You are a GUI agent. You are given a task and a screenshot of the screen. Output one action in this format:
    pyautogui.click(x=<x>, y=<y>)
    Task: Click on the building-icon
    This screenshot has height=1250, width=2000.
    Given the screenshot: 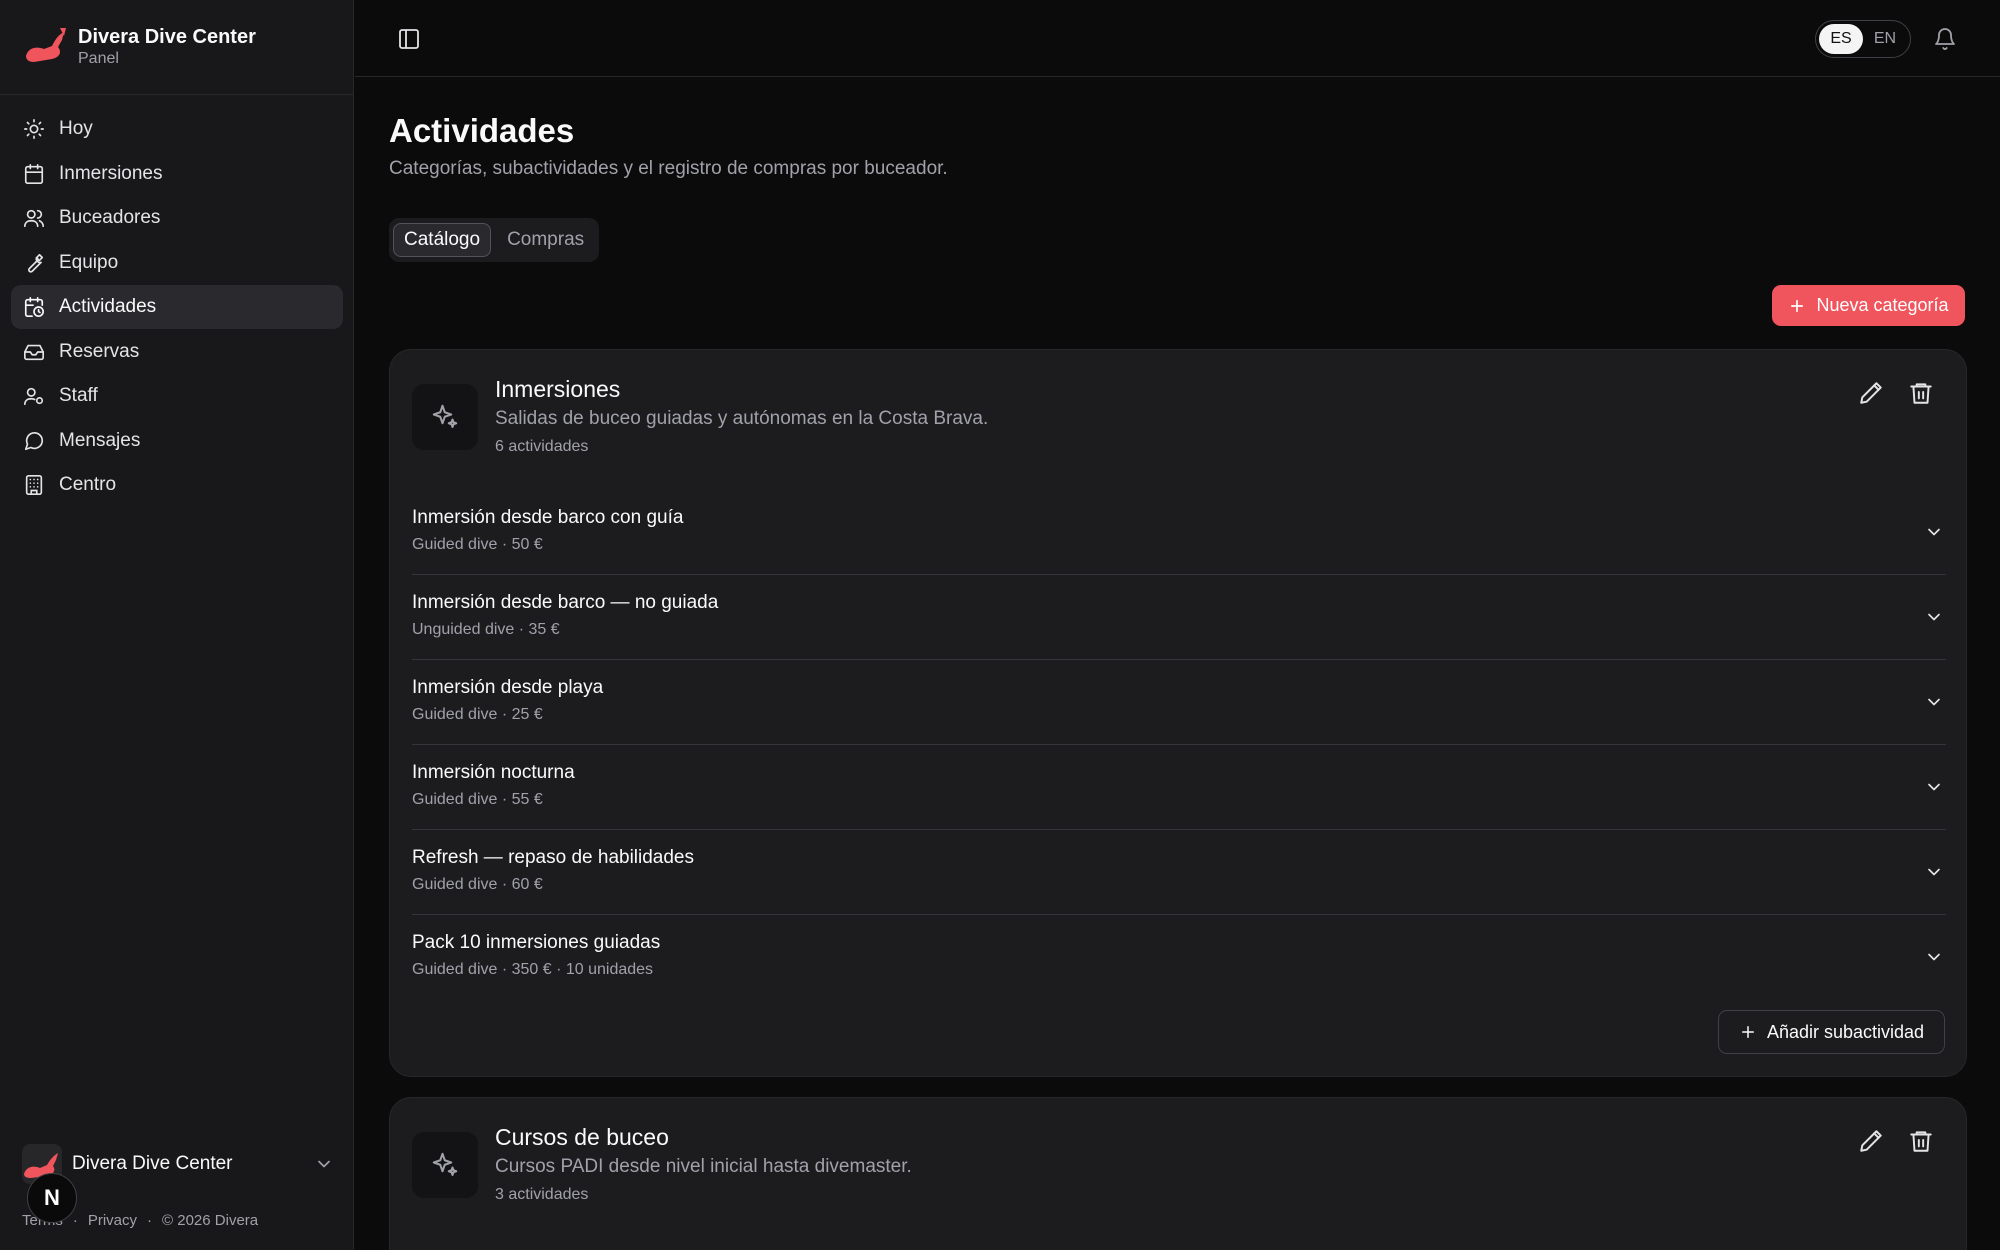 What is the action you would take?
    pyautogui.click(x=34, y=485)
    